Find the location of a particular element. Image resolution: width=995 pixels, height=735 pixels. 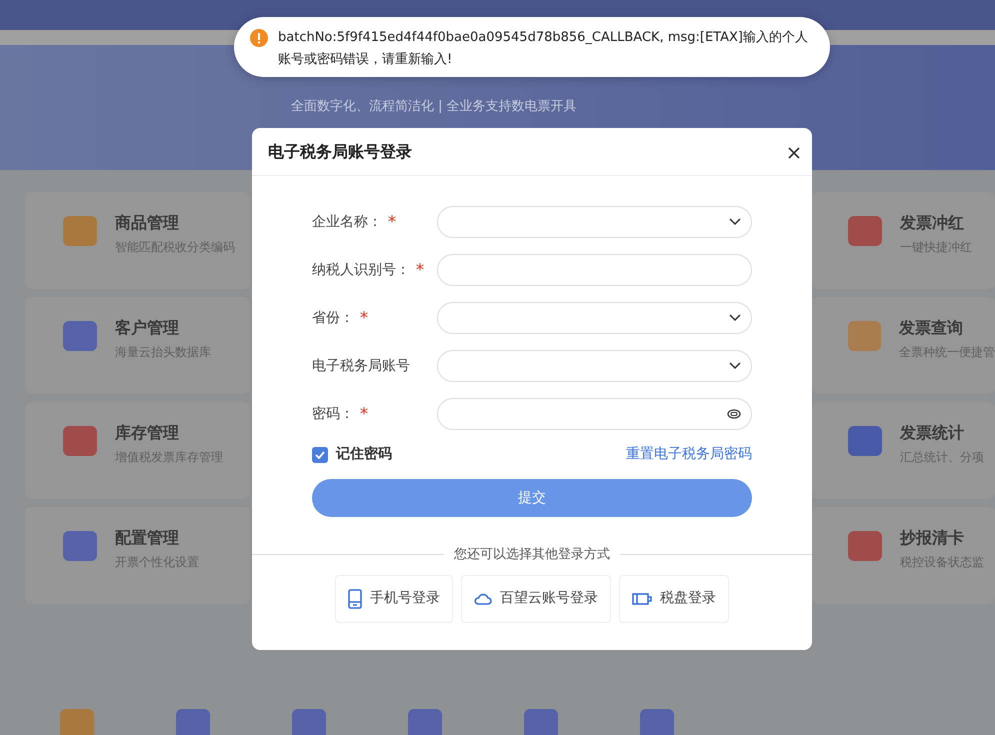

feature-description: 全票种统一便捷管 is located at coordinates (947, 352).